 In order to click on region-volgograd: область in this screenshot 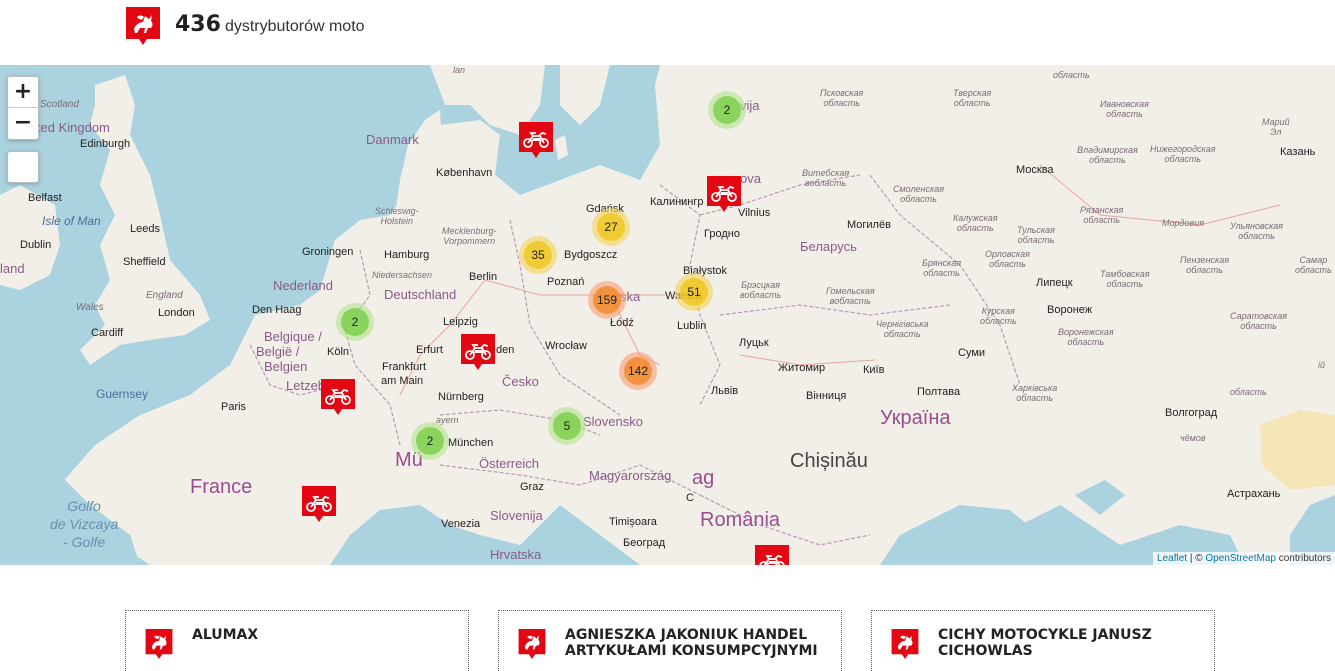, I will do `click(1248, 392)`.